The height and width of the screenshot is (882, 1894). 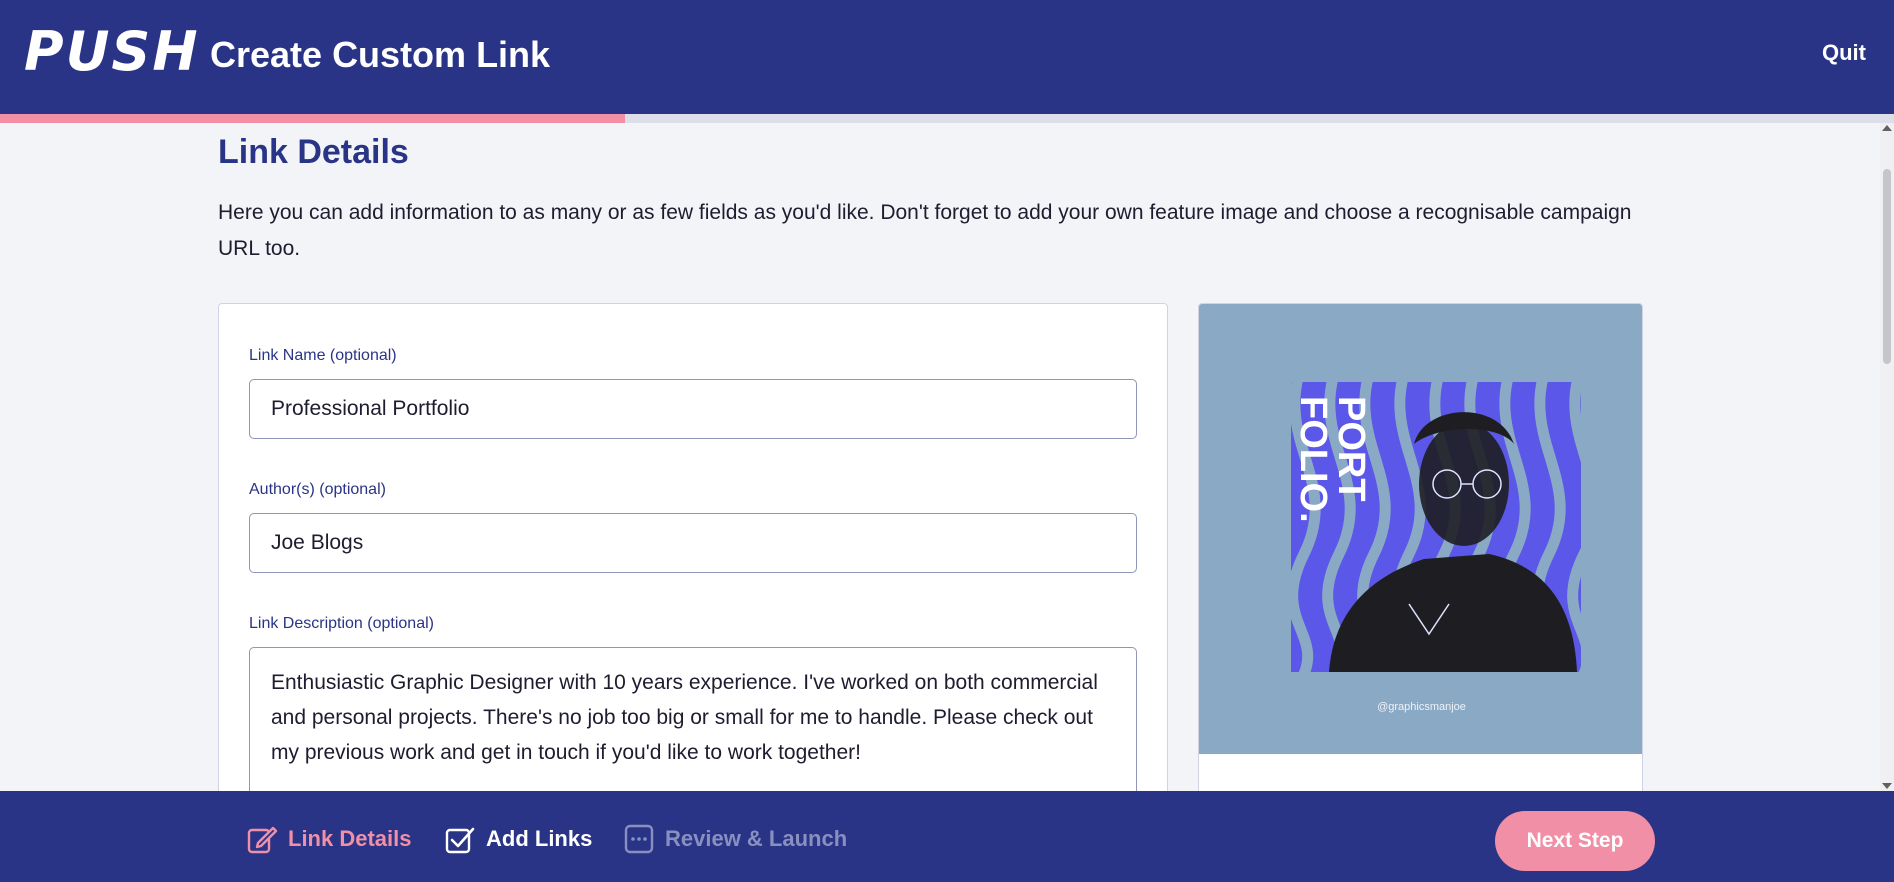 I want to click on artwork-title-line1: PORT, so click(x=1351, y=449).